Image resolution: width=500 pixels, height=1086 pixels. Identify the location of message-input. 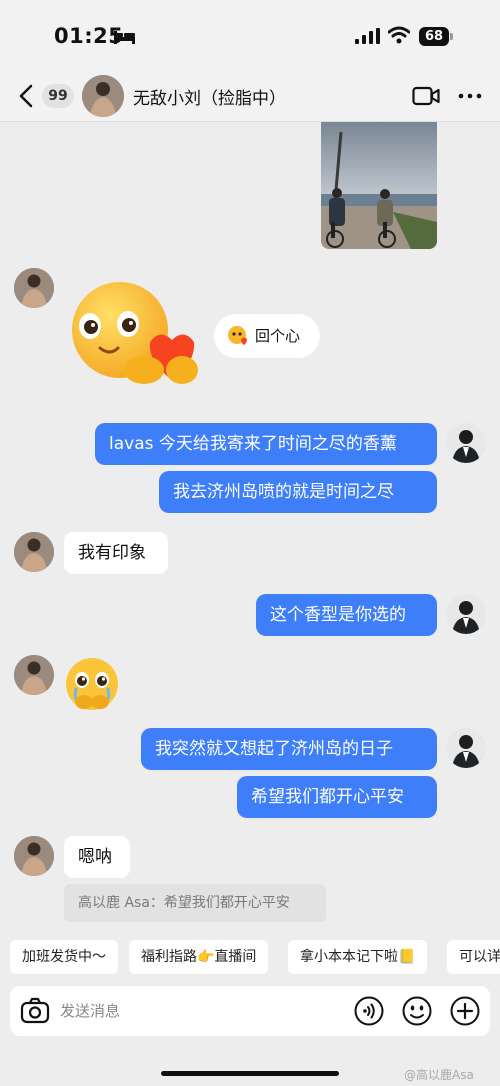
(205, 1011).